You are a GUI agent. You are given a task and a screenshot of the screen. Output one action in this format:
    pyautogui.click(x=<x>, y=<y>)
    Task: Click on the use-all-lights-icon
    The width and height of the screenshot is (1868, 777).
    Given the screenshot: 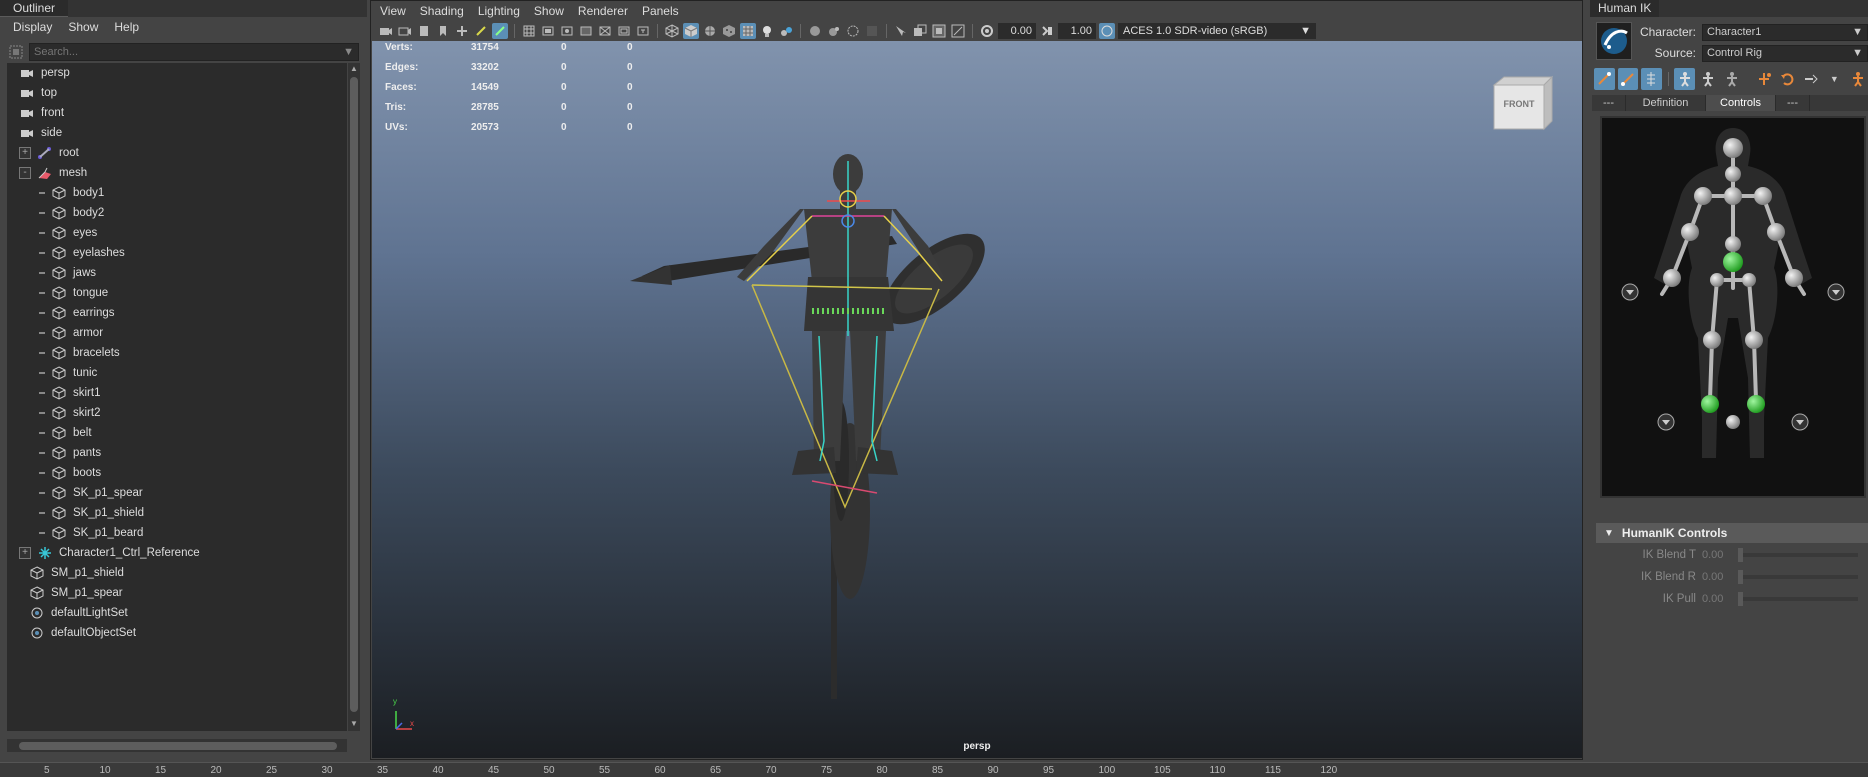 What is the action you would take?
    pyautogui.click(x=748, y=31)
    